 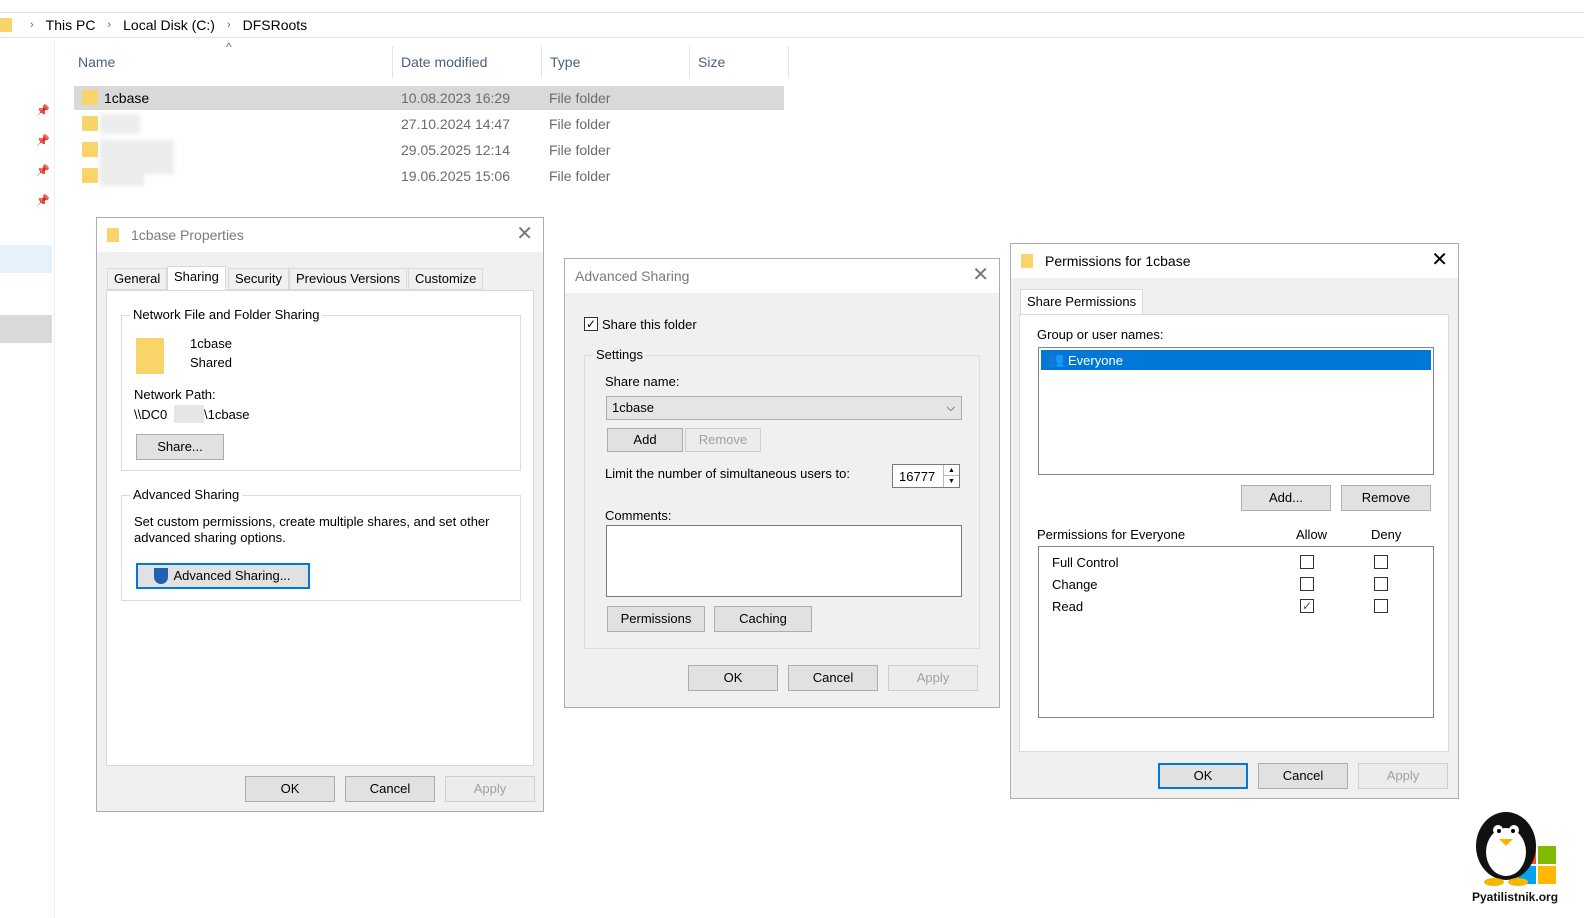 I want to click on share-this-folder-checkbox: ✓, so click(x=591, y=324).